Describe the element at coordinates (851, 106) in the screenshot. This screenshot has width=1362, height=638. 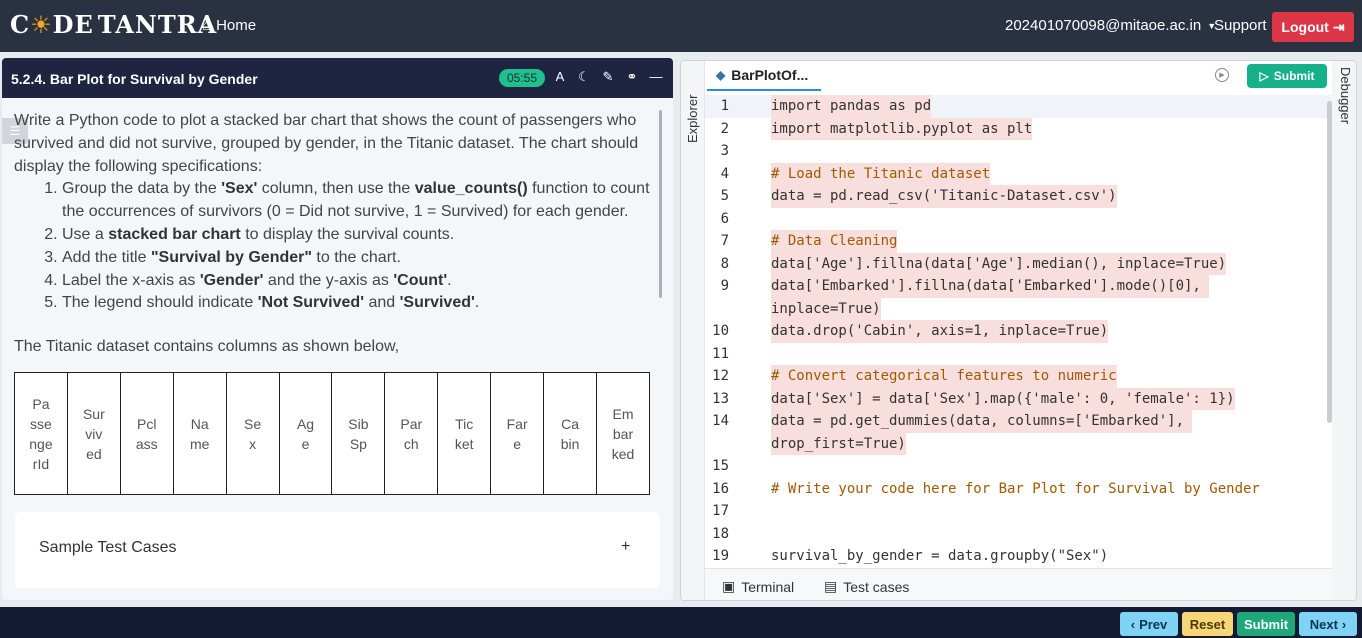
I see `code-text: import pandas as pd` at that location.